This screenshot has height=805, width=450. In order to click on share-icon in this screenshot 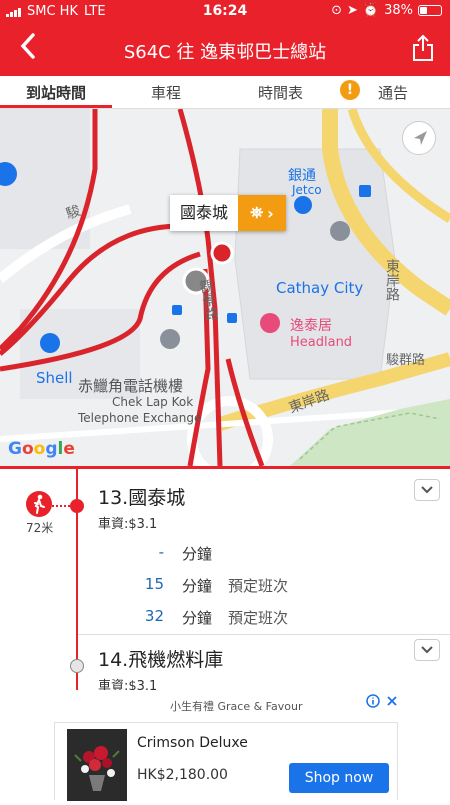, I will do `click(423, 47)`.